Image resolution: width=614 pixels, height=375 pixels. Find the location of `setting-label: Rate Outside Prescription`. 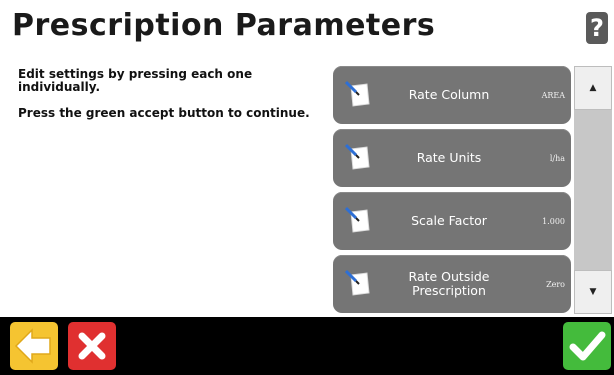

setting-label: Rate Outside Prescription is located at coordinates (449, 283).